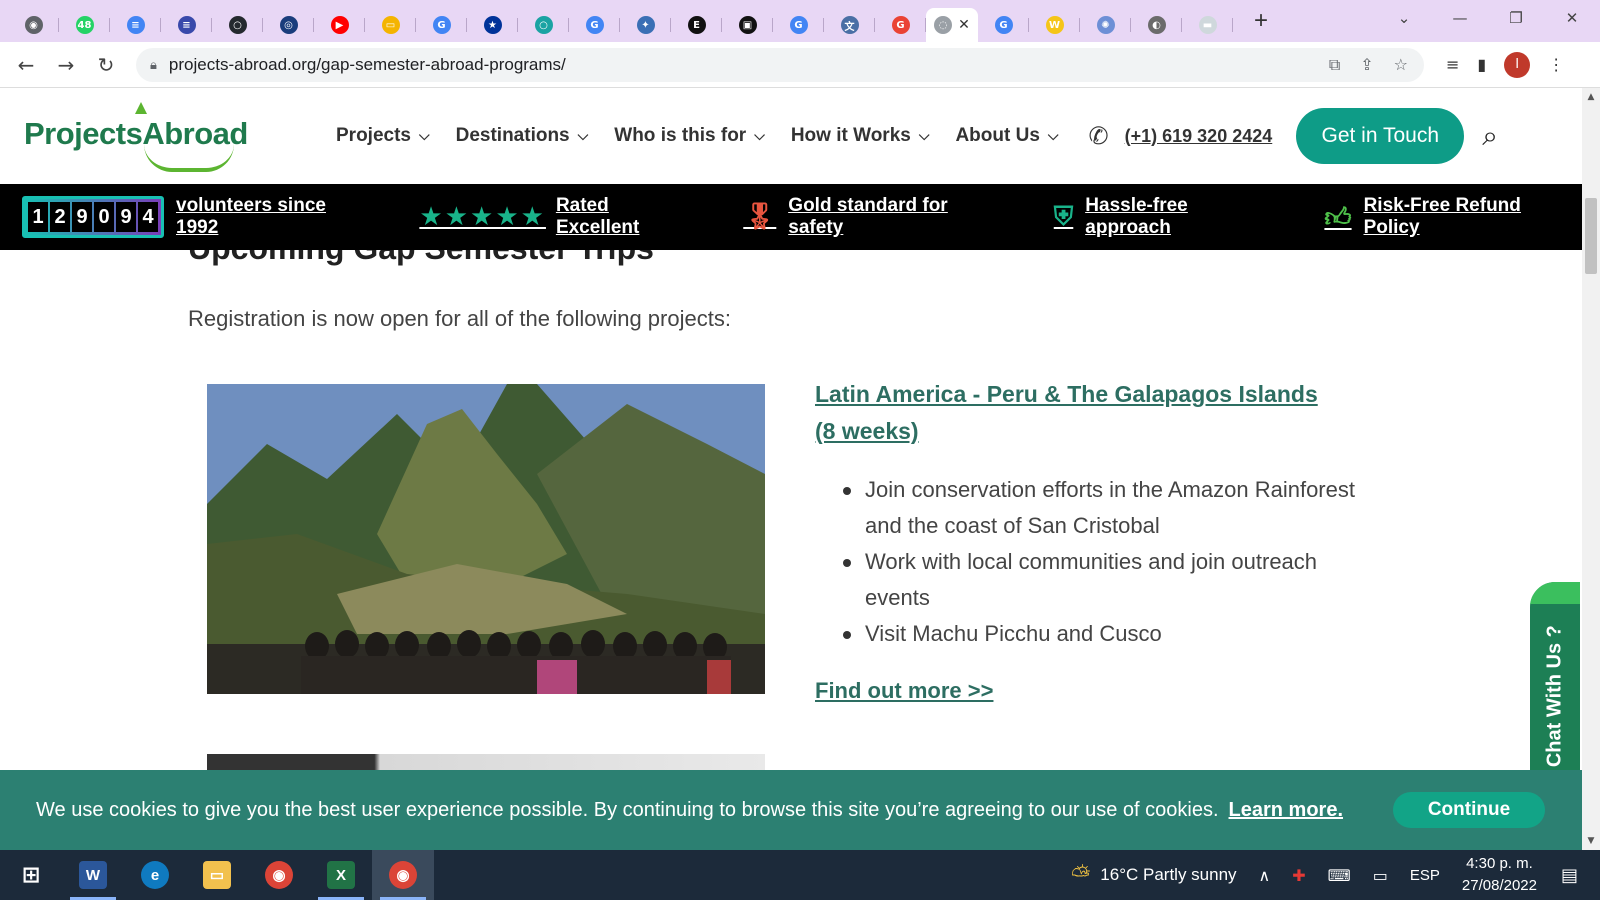  What do you see at coordinates (696, 25) in the screenshot?
I see `browser-tab: E` at bounding box center [696, 25].